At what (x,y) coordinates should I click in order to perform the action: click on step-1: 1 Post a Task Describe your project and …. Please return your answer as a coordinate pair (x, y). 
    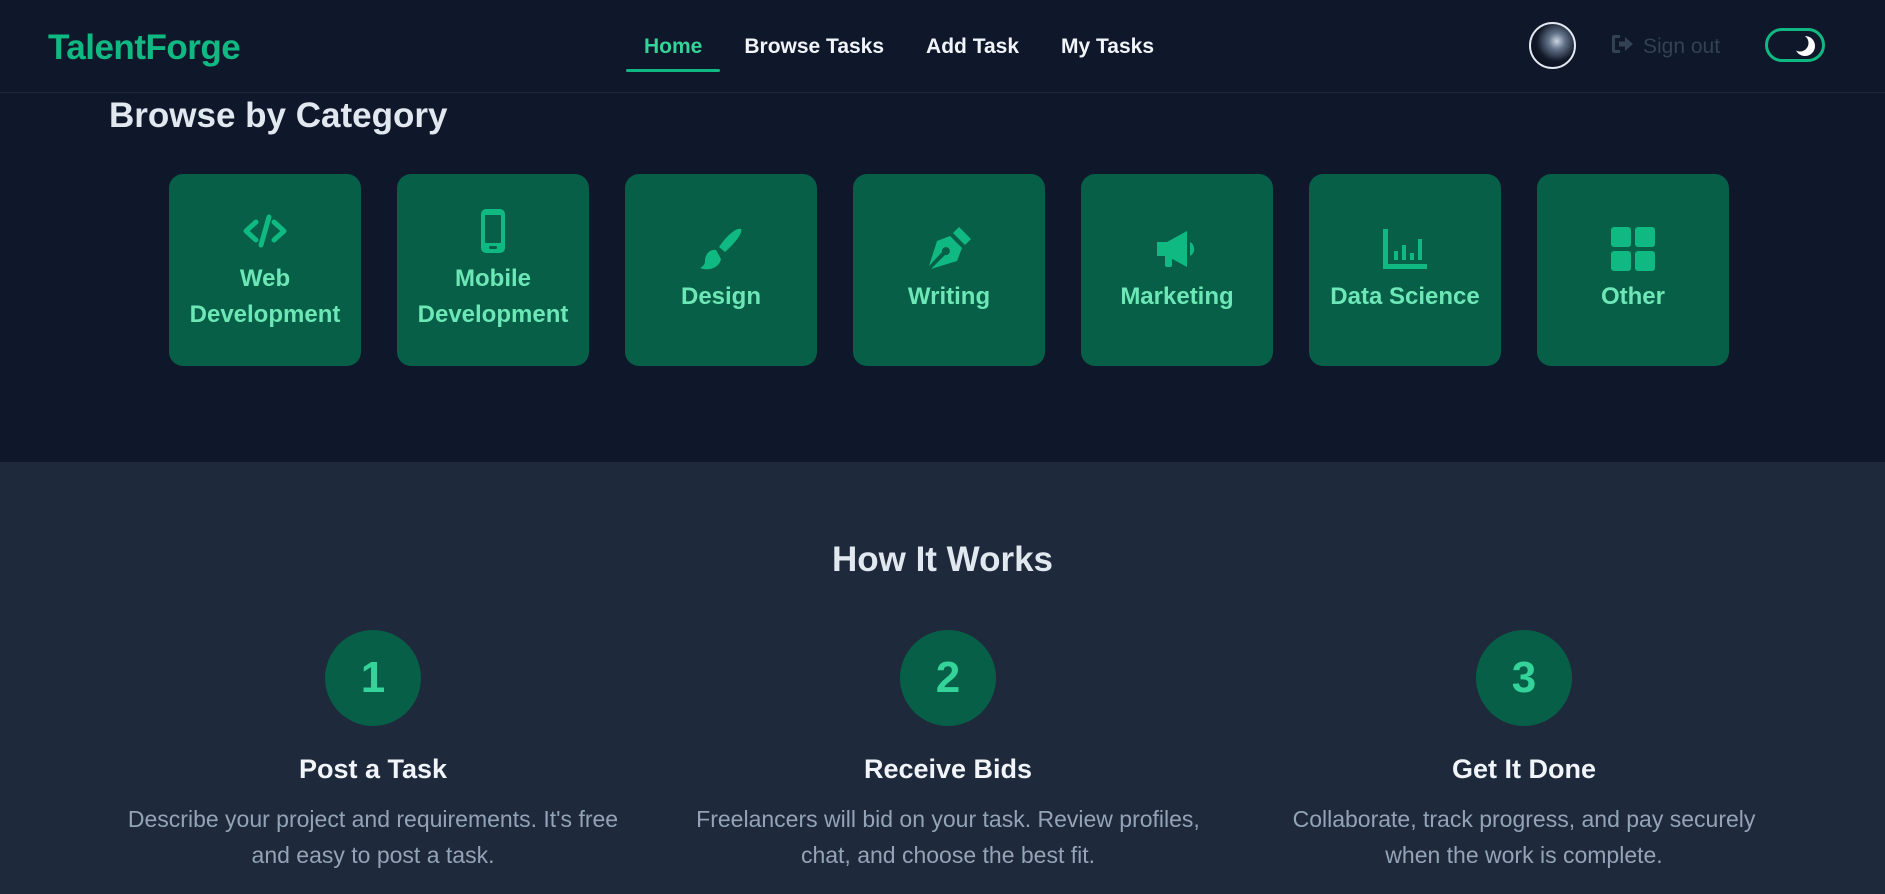
    Looking at the image, I should click on (373, 751).